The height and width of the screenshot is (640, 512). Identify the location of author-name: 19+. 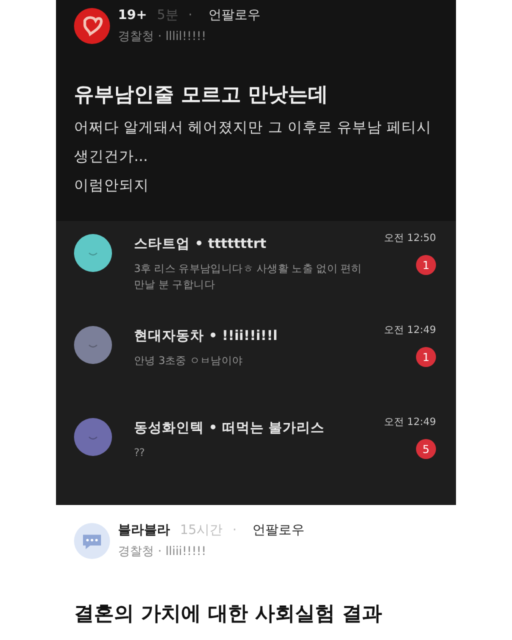
(132, 15).